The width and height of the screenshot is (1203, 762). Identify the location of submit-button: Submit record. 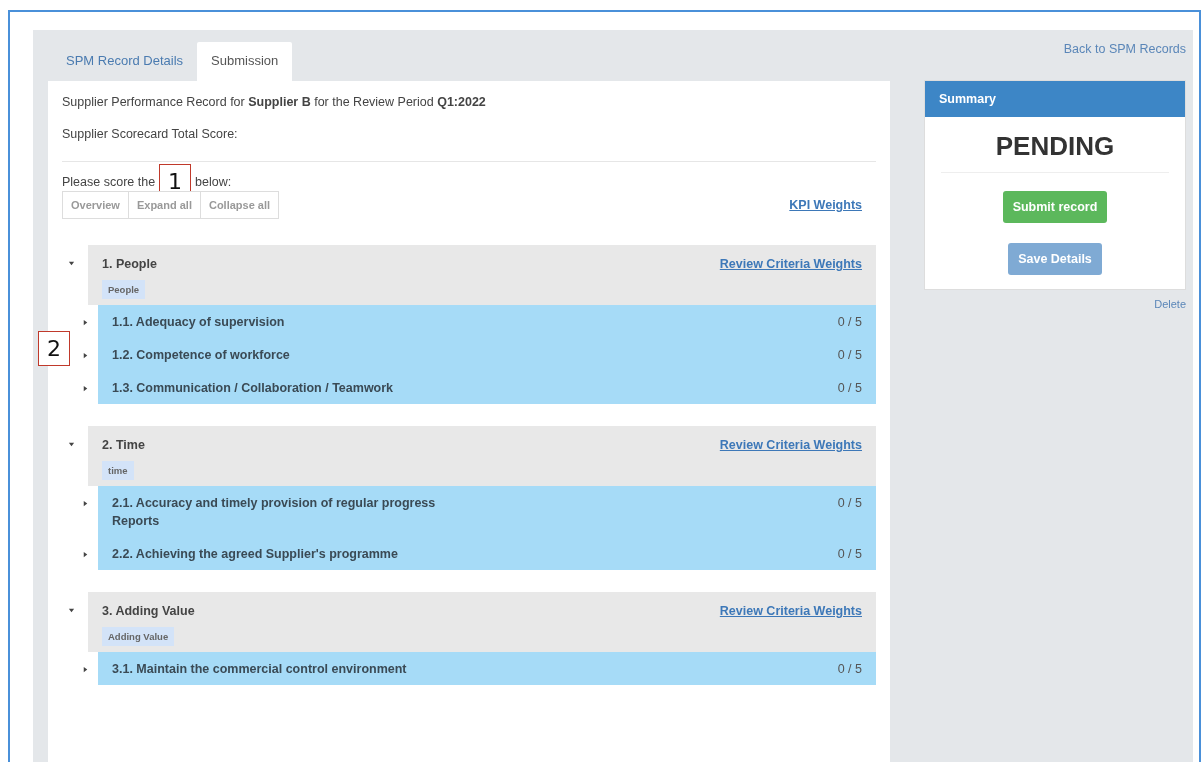
(1055, 207).